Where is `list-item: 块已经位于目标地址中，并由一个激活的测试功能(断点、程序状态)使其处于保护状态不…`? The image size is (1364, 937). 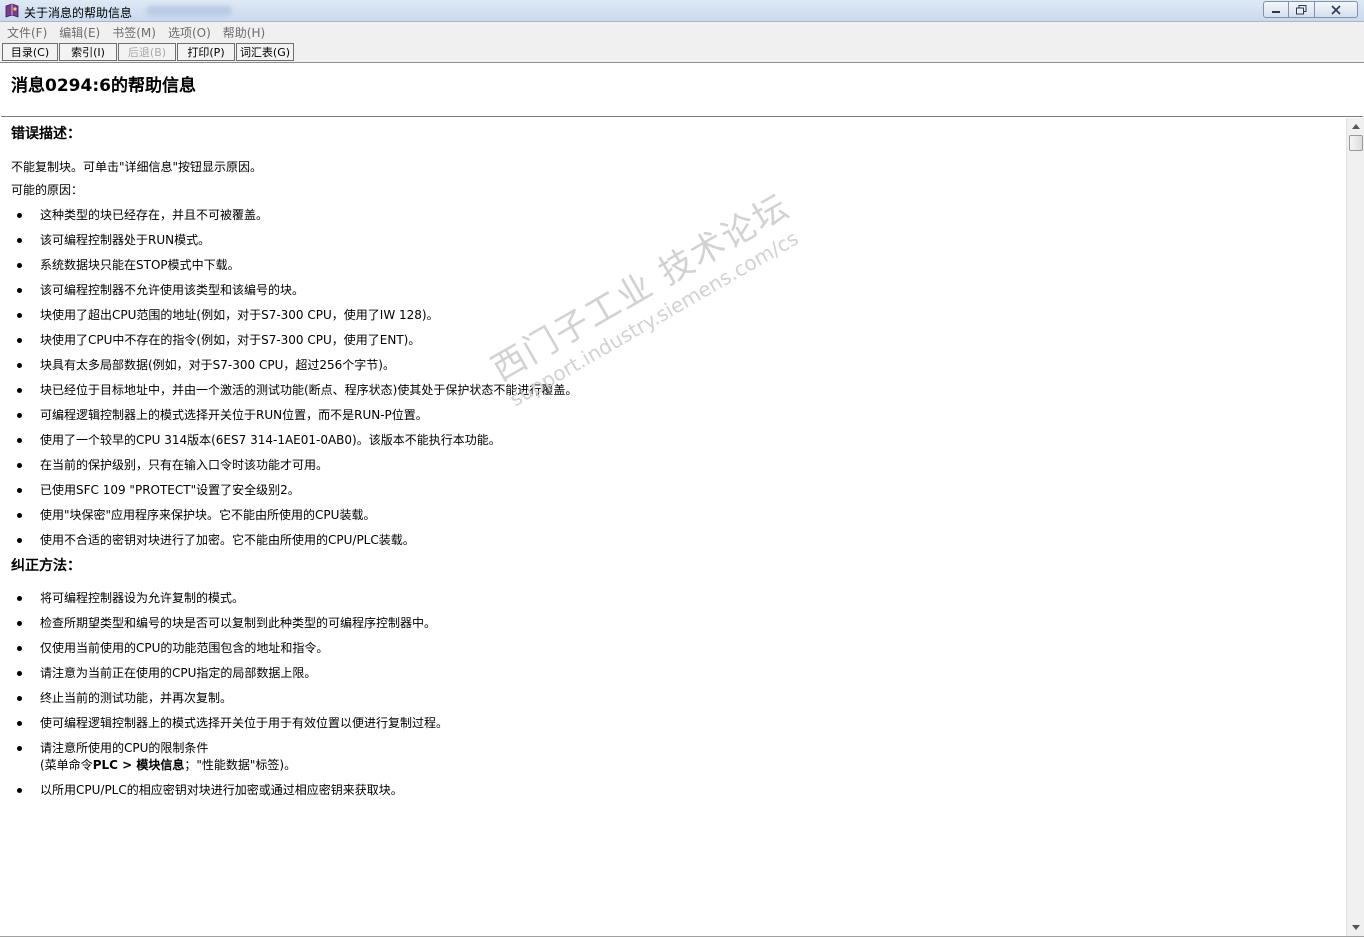
list-item: 块已经位于目标地址中，并由一个激活的测试功能(断点、程序状态)使其处于保护状态不… is located at coordinates (501, 394).